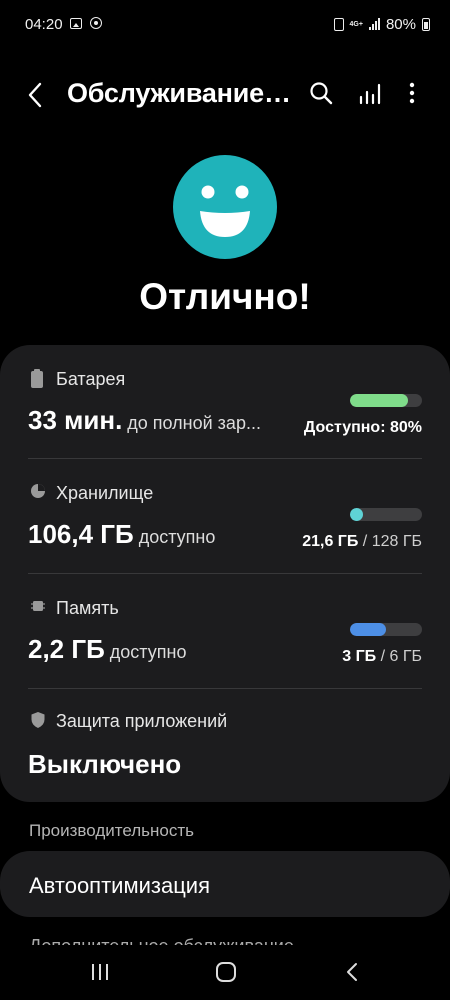  I want to click on location-notification-icon, so click(96, 23).